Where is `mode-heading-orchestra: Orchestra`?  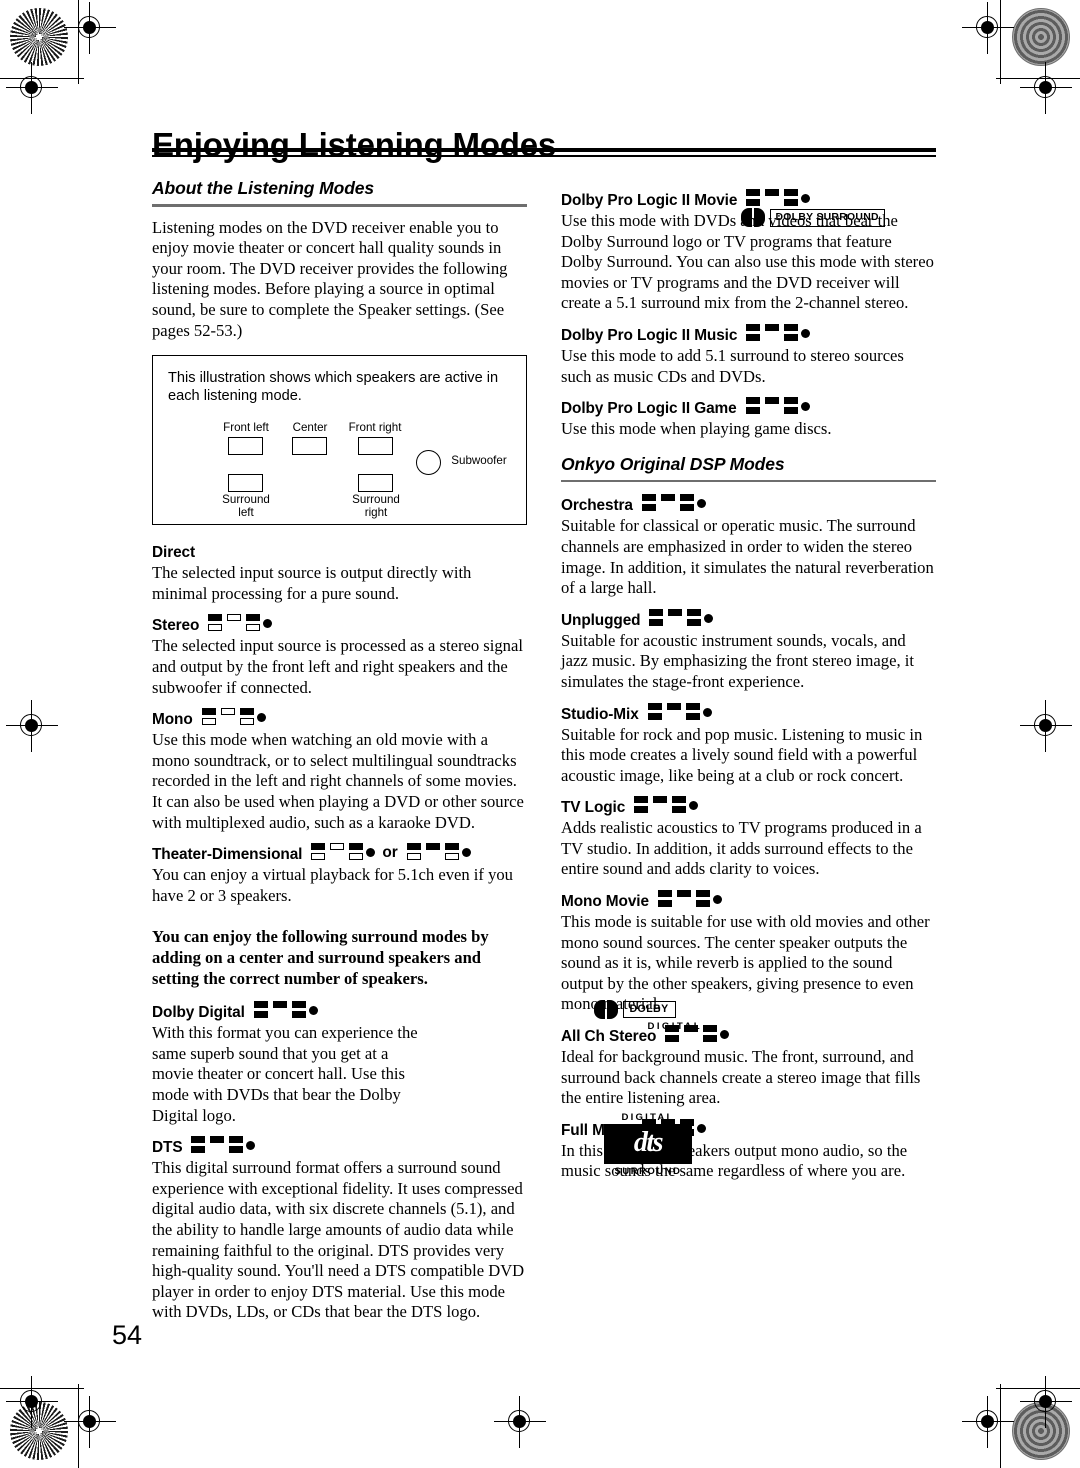
mode-heading-orchestra: Orchestra is located at coordinates (748, 503).